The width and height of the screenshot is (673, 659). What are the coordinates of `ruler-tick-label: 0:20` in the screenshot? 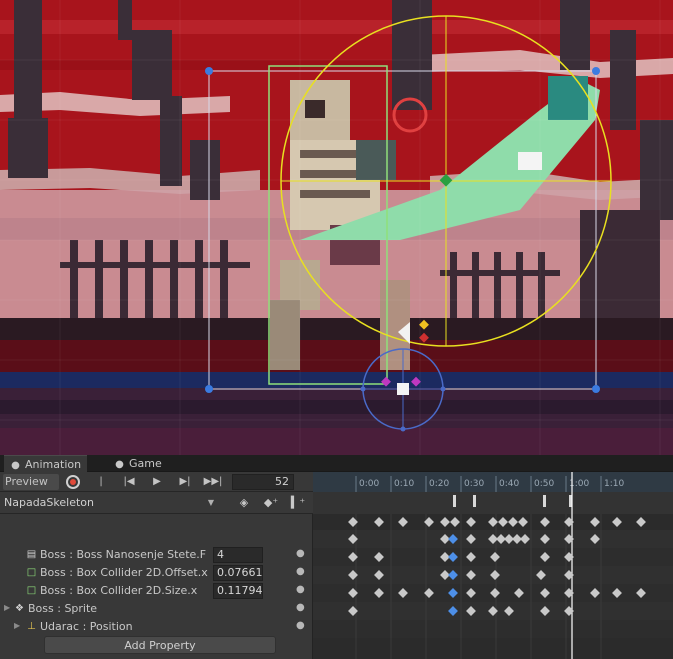 It's located at (439, 484).